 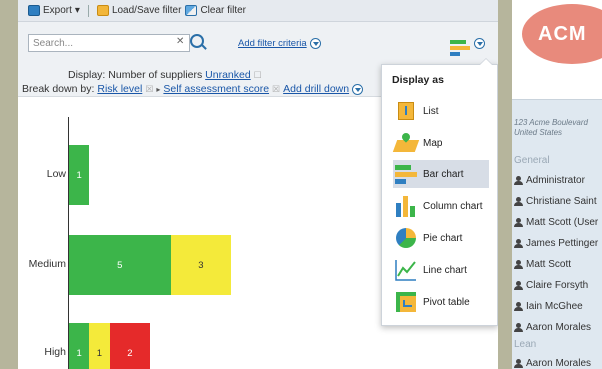 What do you see at coordinates (441, 111) in the screenshot?
I see `menu-item-list: List` at bounding box center [441, 111].